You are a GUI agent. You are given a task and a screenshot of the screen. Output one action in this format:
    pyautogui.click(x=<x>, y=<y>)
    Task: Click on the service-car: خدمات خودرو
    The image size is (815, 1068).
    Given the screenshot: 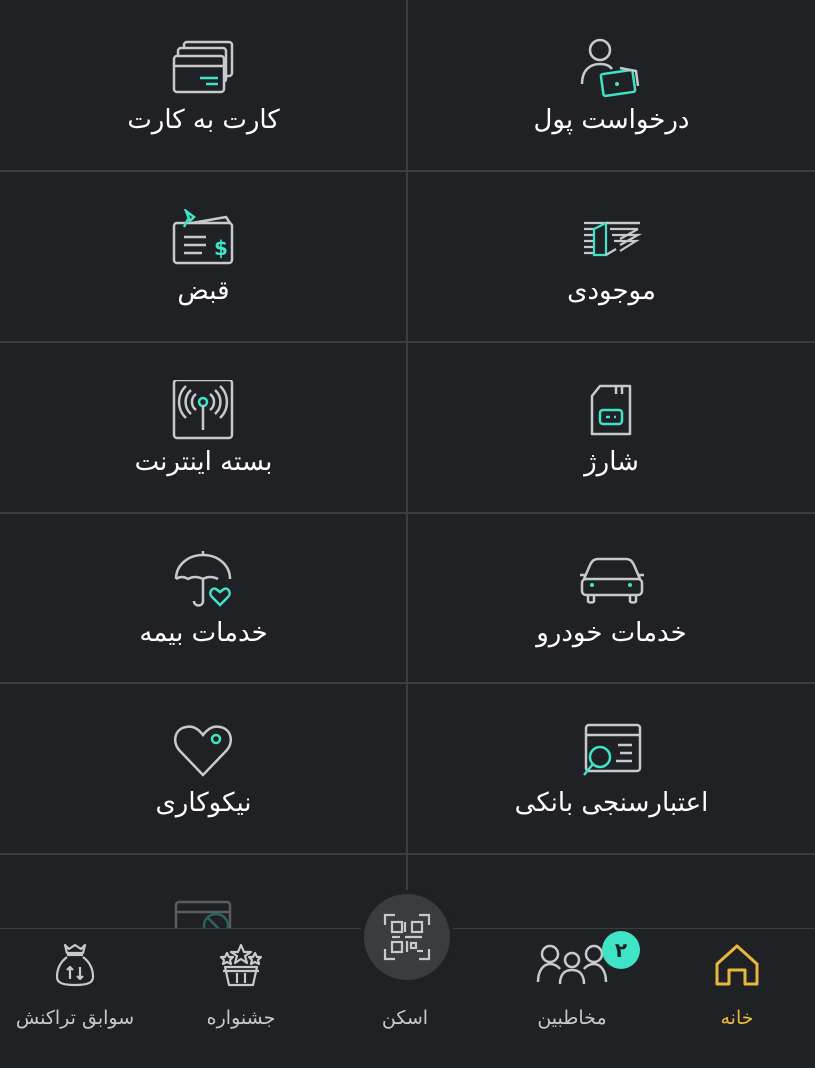 What is the action you would take?
    pyautogui.click(x=611, y=598)
    